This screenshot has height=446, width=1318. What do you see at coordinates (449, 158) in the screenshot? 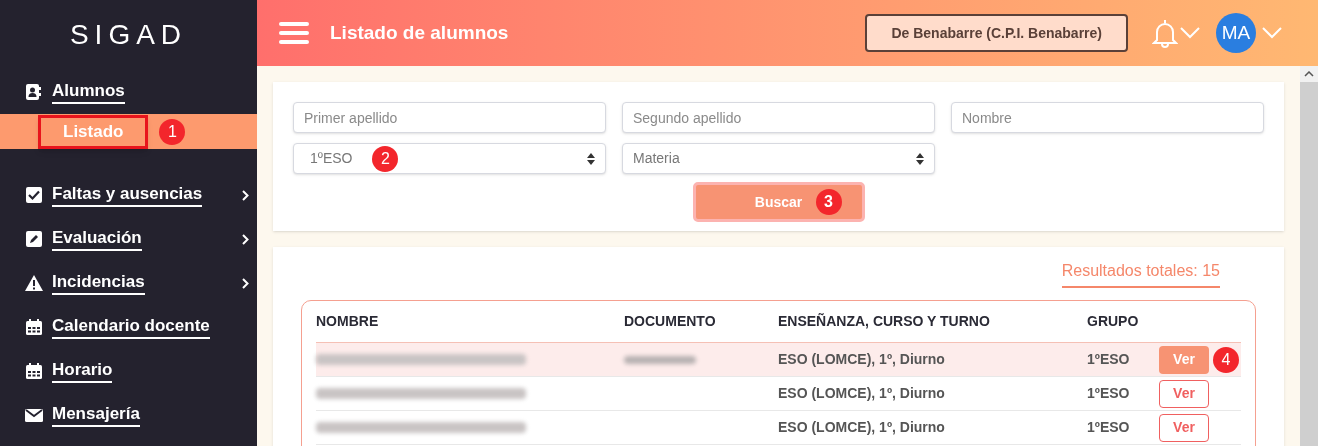
I see `select-field: 1ºESO 2` at bounding box center [449, 158].